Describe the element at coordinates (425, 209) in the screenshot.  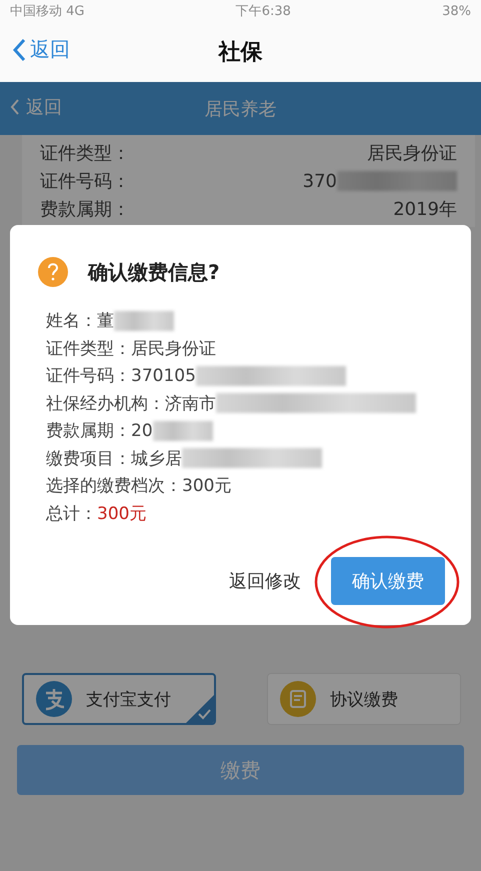
I see `field-value: 2019年` at that location.